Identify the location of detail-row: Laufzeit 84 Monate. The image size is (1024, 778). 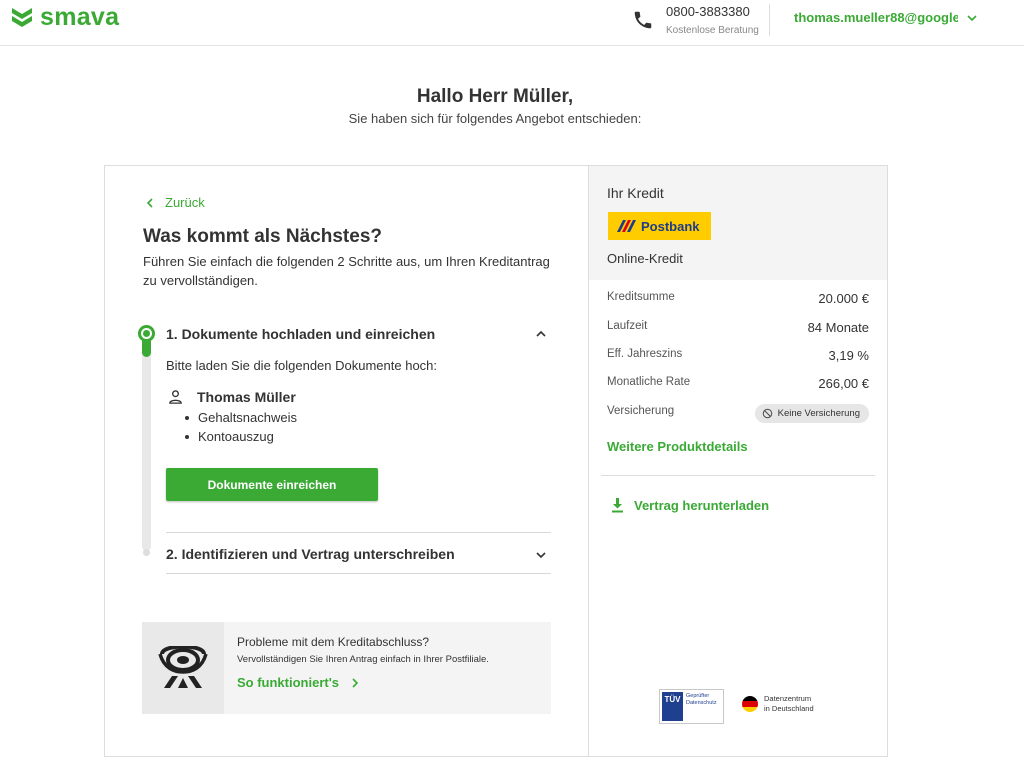
(738, 330).